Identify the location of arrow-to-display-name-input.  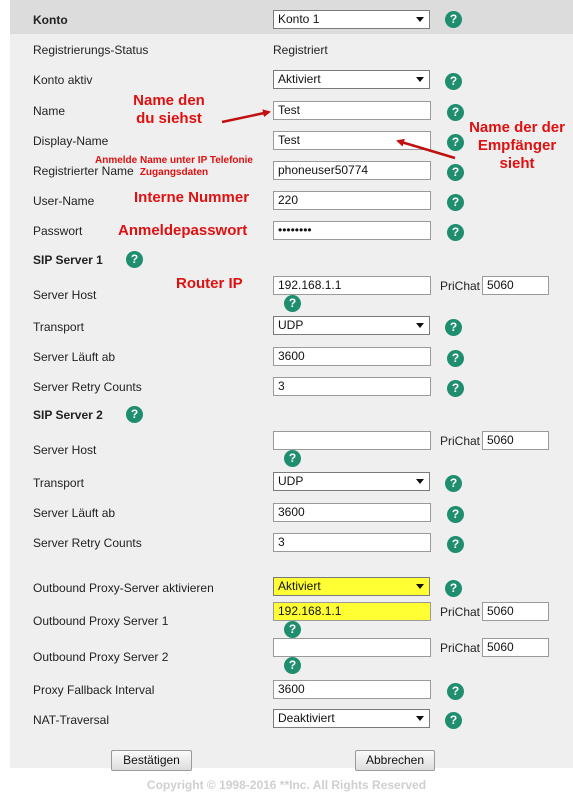
(426, 149).